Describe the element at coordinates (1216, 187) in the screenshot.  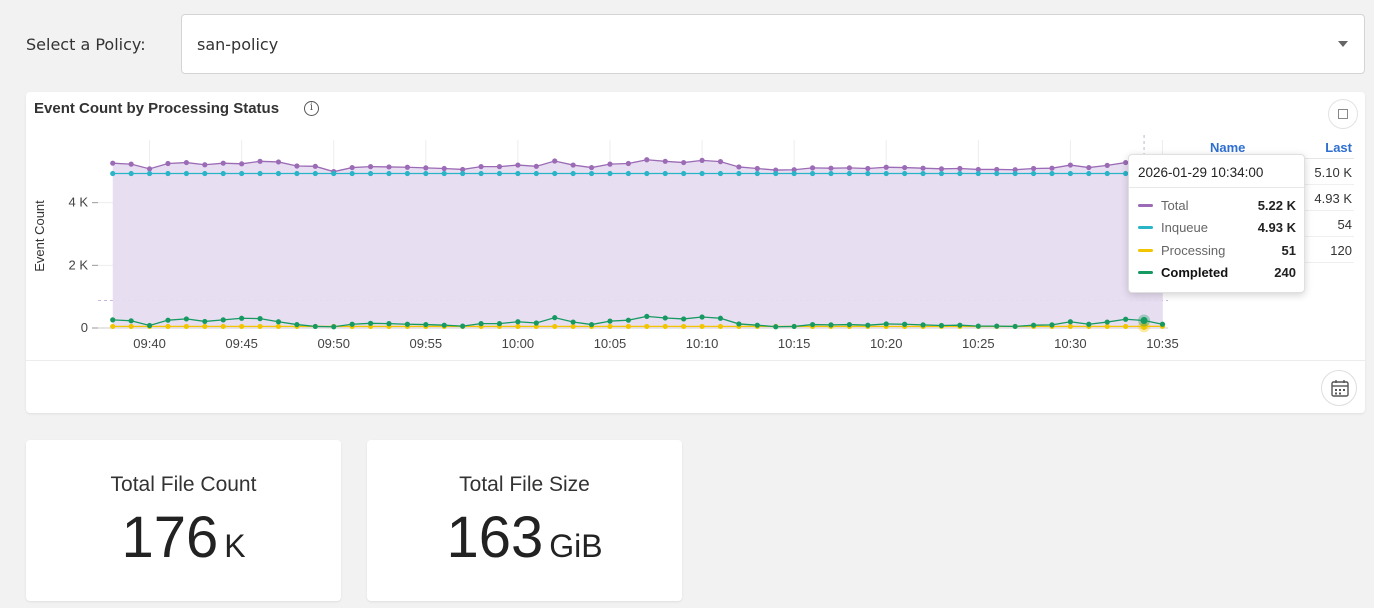
I see `tooltip-divider` at that location.